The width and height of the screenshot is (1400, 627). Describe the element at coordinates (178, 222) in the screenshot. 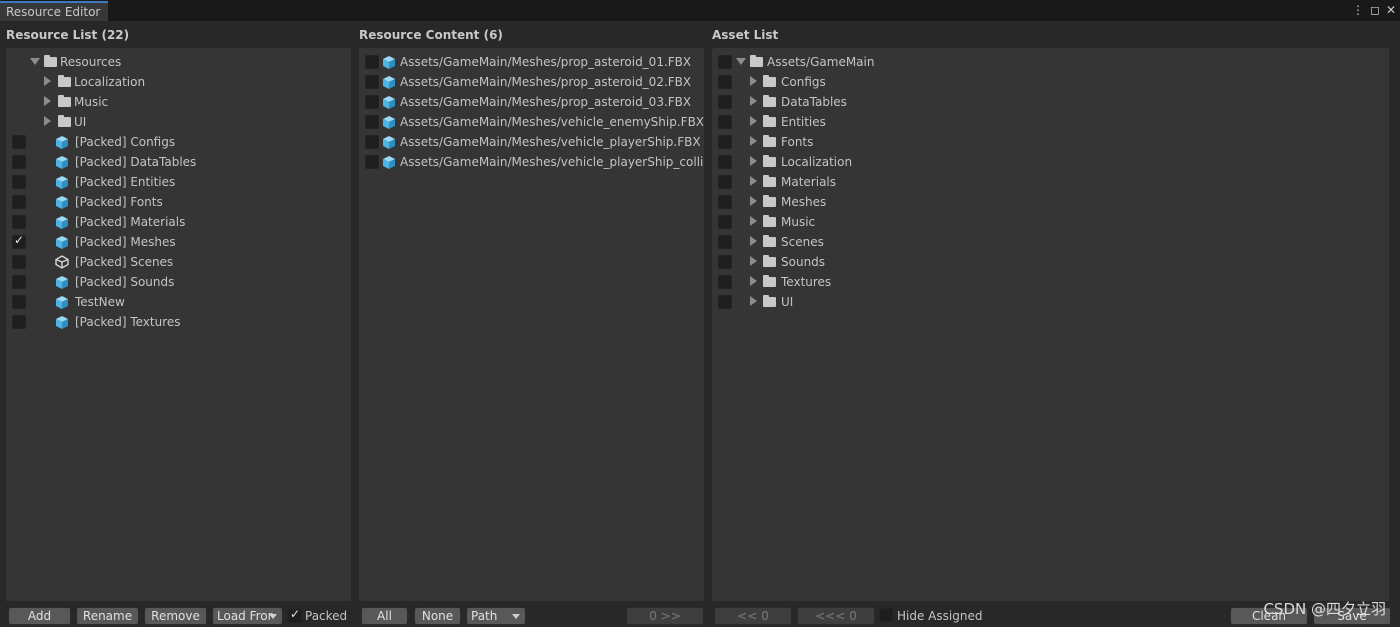

I see `resource-item: [Packed] Materials` at that location.